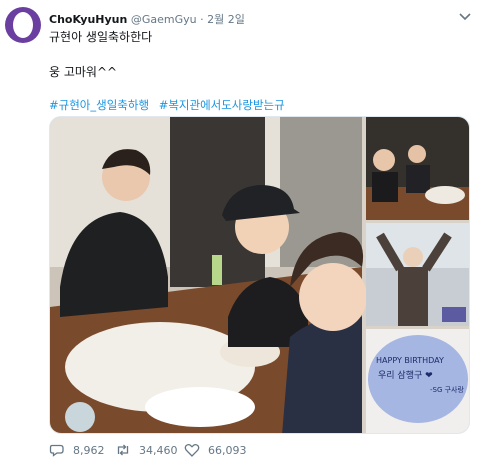 The width and height of the screenshot is (480, 464). I want to click on like-button: 66,093, so click(215, 450).